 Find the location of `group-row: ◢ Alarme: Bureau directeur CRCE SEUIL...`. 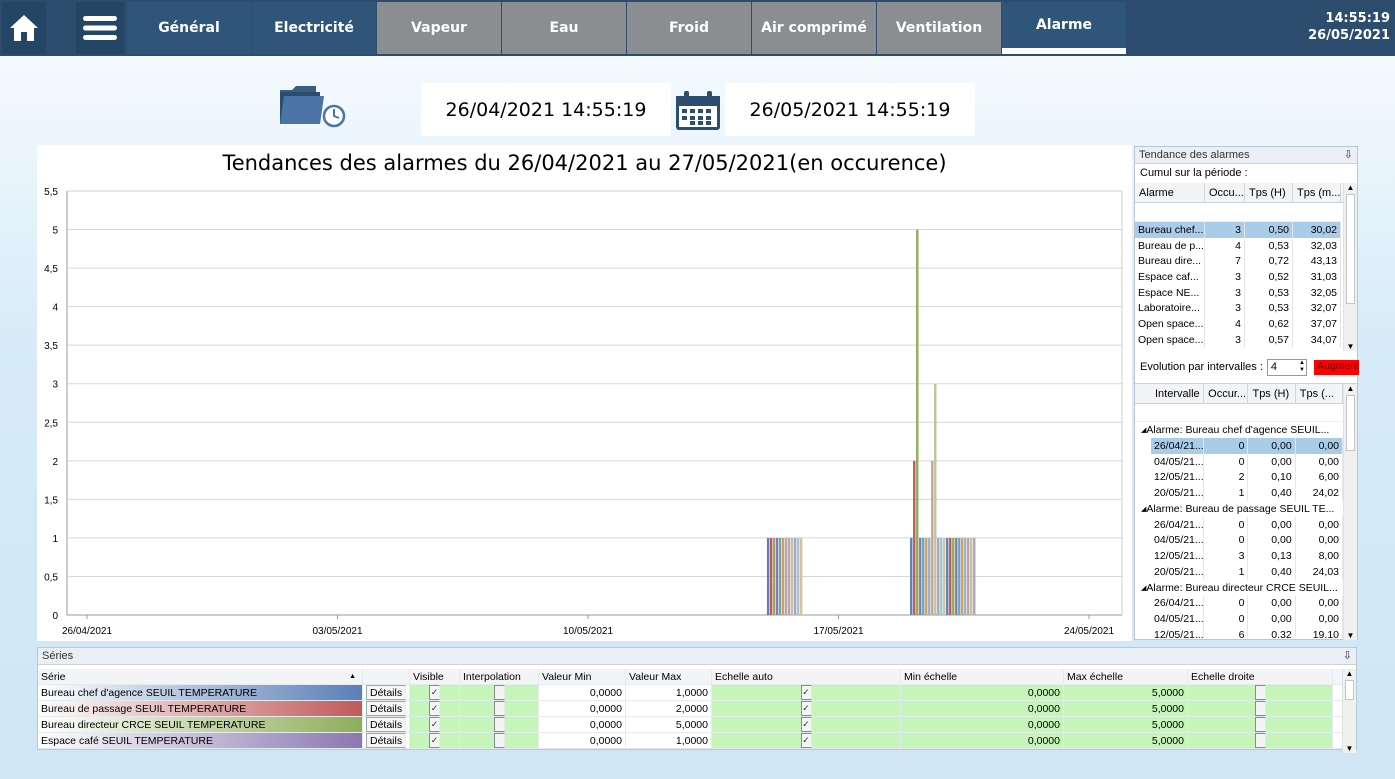

group-row: ◢ Alarme: Bureau directeur CRCE SEUIL... is located at coordinates (1239, 588).